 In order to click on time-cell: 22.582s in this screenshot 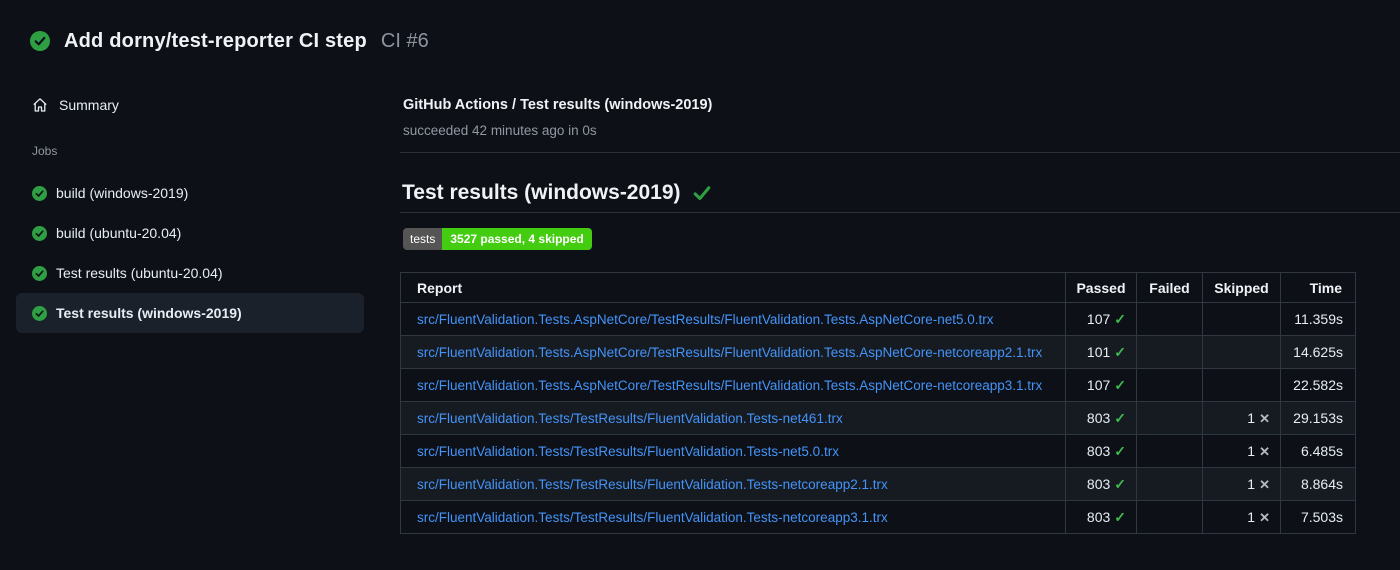, I will do `click(1318, 385)`.